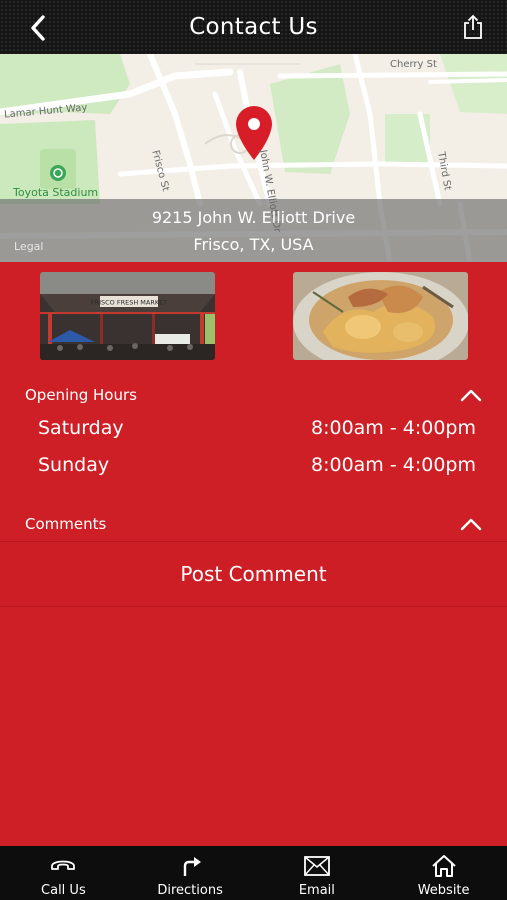  I want to click on tab-email: Email, so click(317, 873).